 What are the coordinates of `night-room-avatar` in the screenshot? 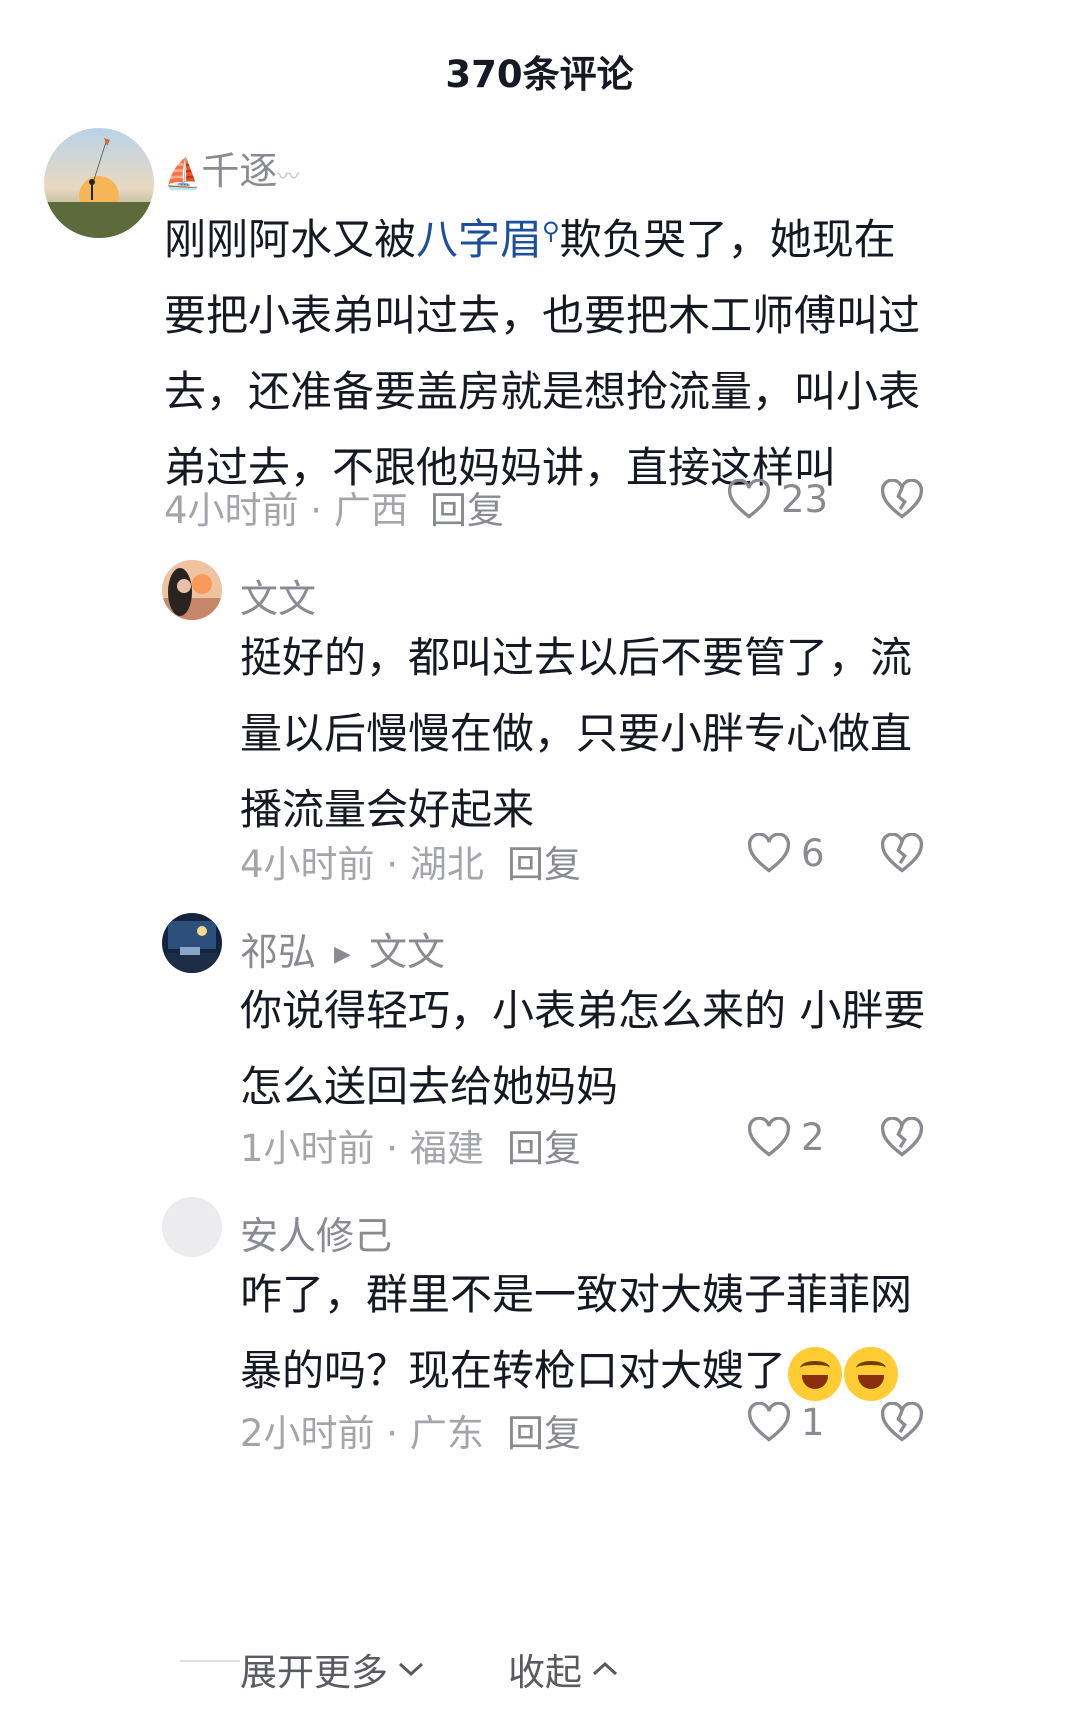 It's located at (192, 943).